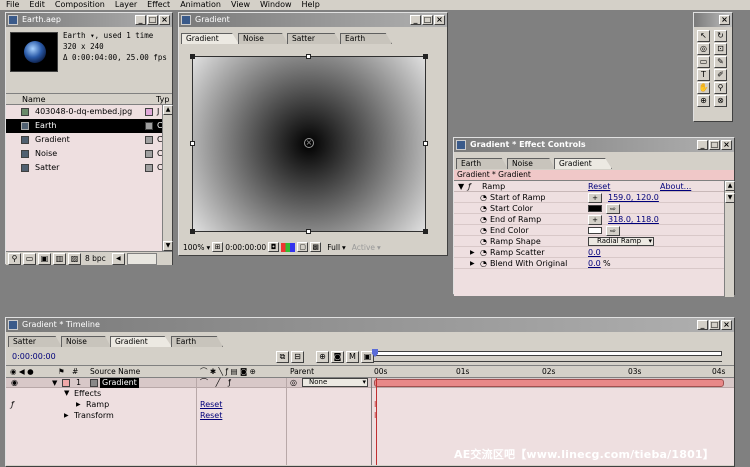 The image size is (750, 467). I want to click on selection-tool-icon: ↖, so click(703, 36).